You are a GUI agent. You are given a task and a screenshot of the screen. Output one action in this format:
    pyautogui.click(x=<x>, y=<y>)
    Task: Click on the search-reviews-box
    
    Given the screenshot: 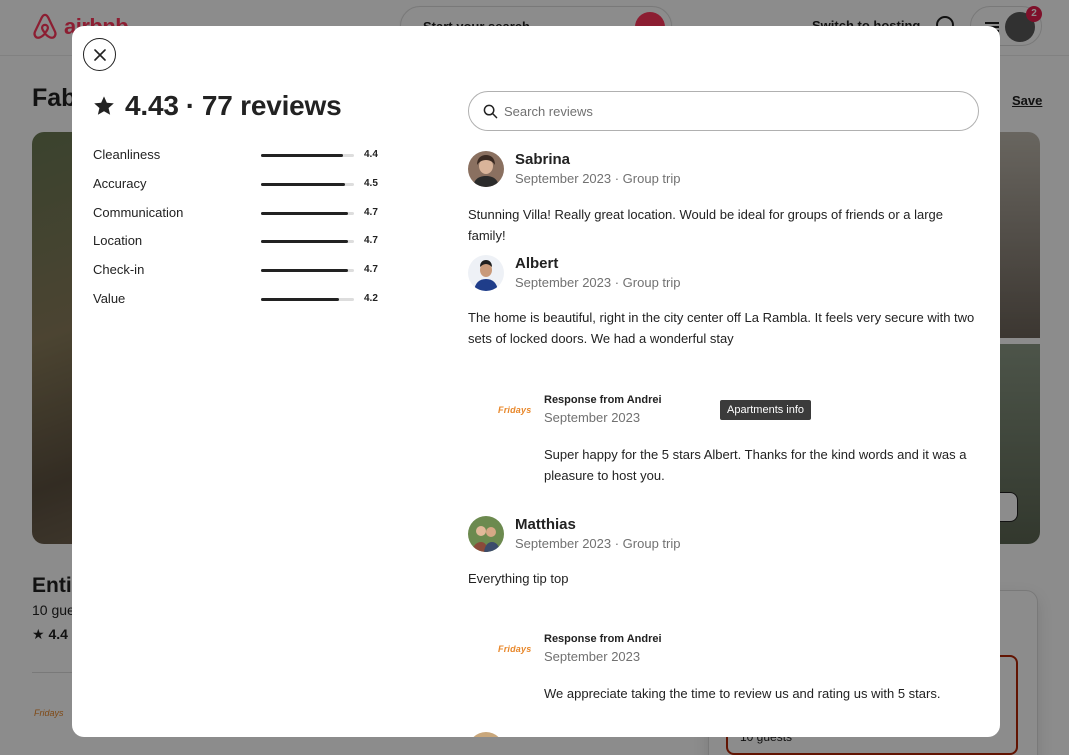 What is the action you would take?
    pyautogui.click(x=723, y=111)
    